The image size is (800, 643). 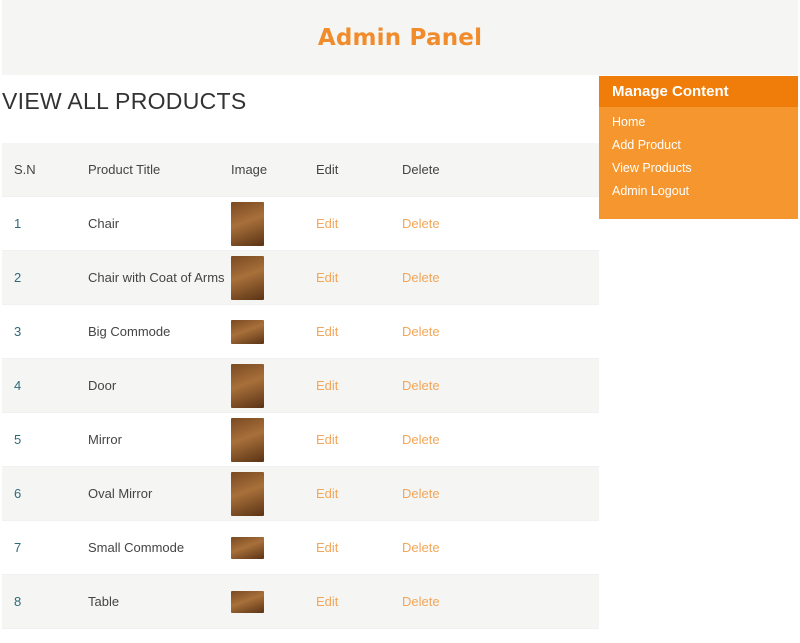 I want to click on table-row: 1 Chair Edit Delete, so click(x=300, y=224).